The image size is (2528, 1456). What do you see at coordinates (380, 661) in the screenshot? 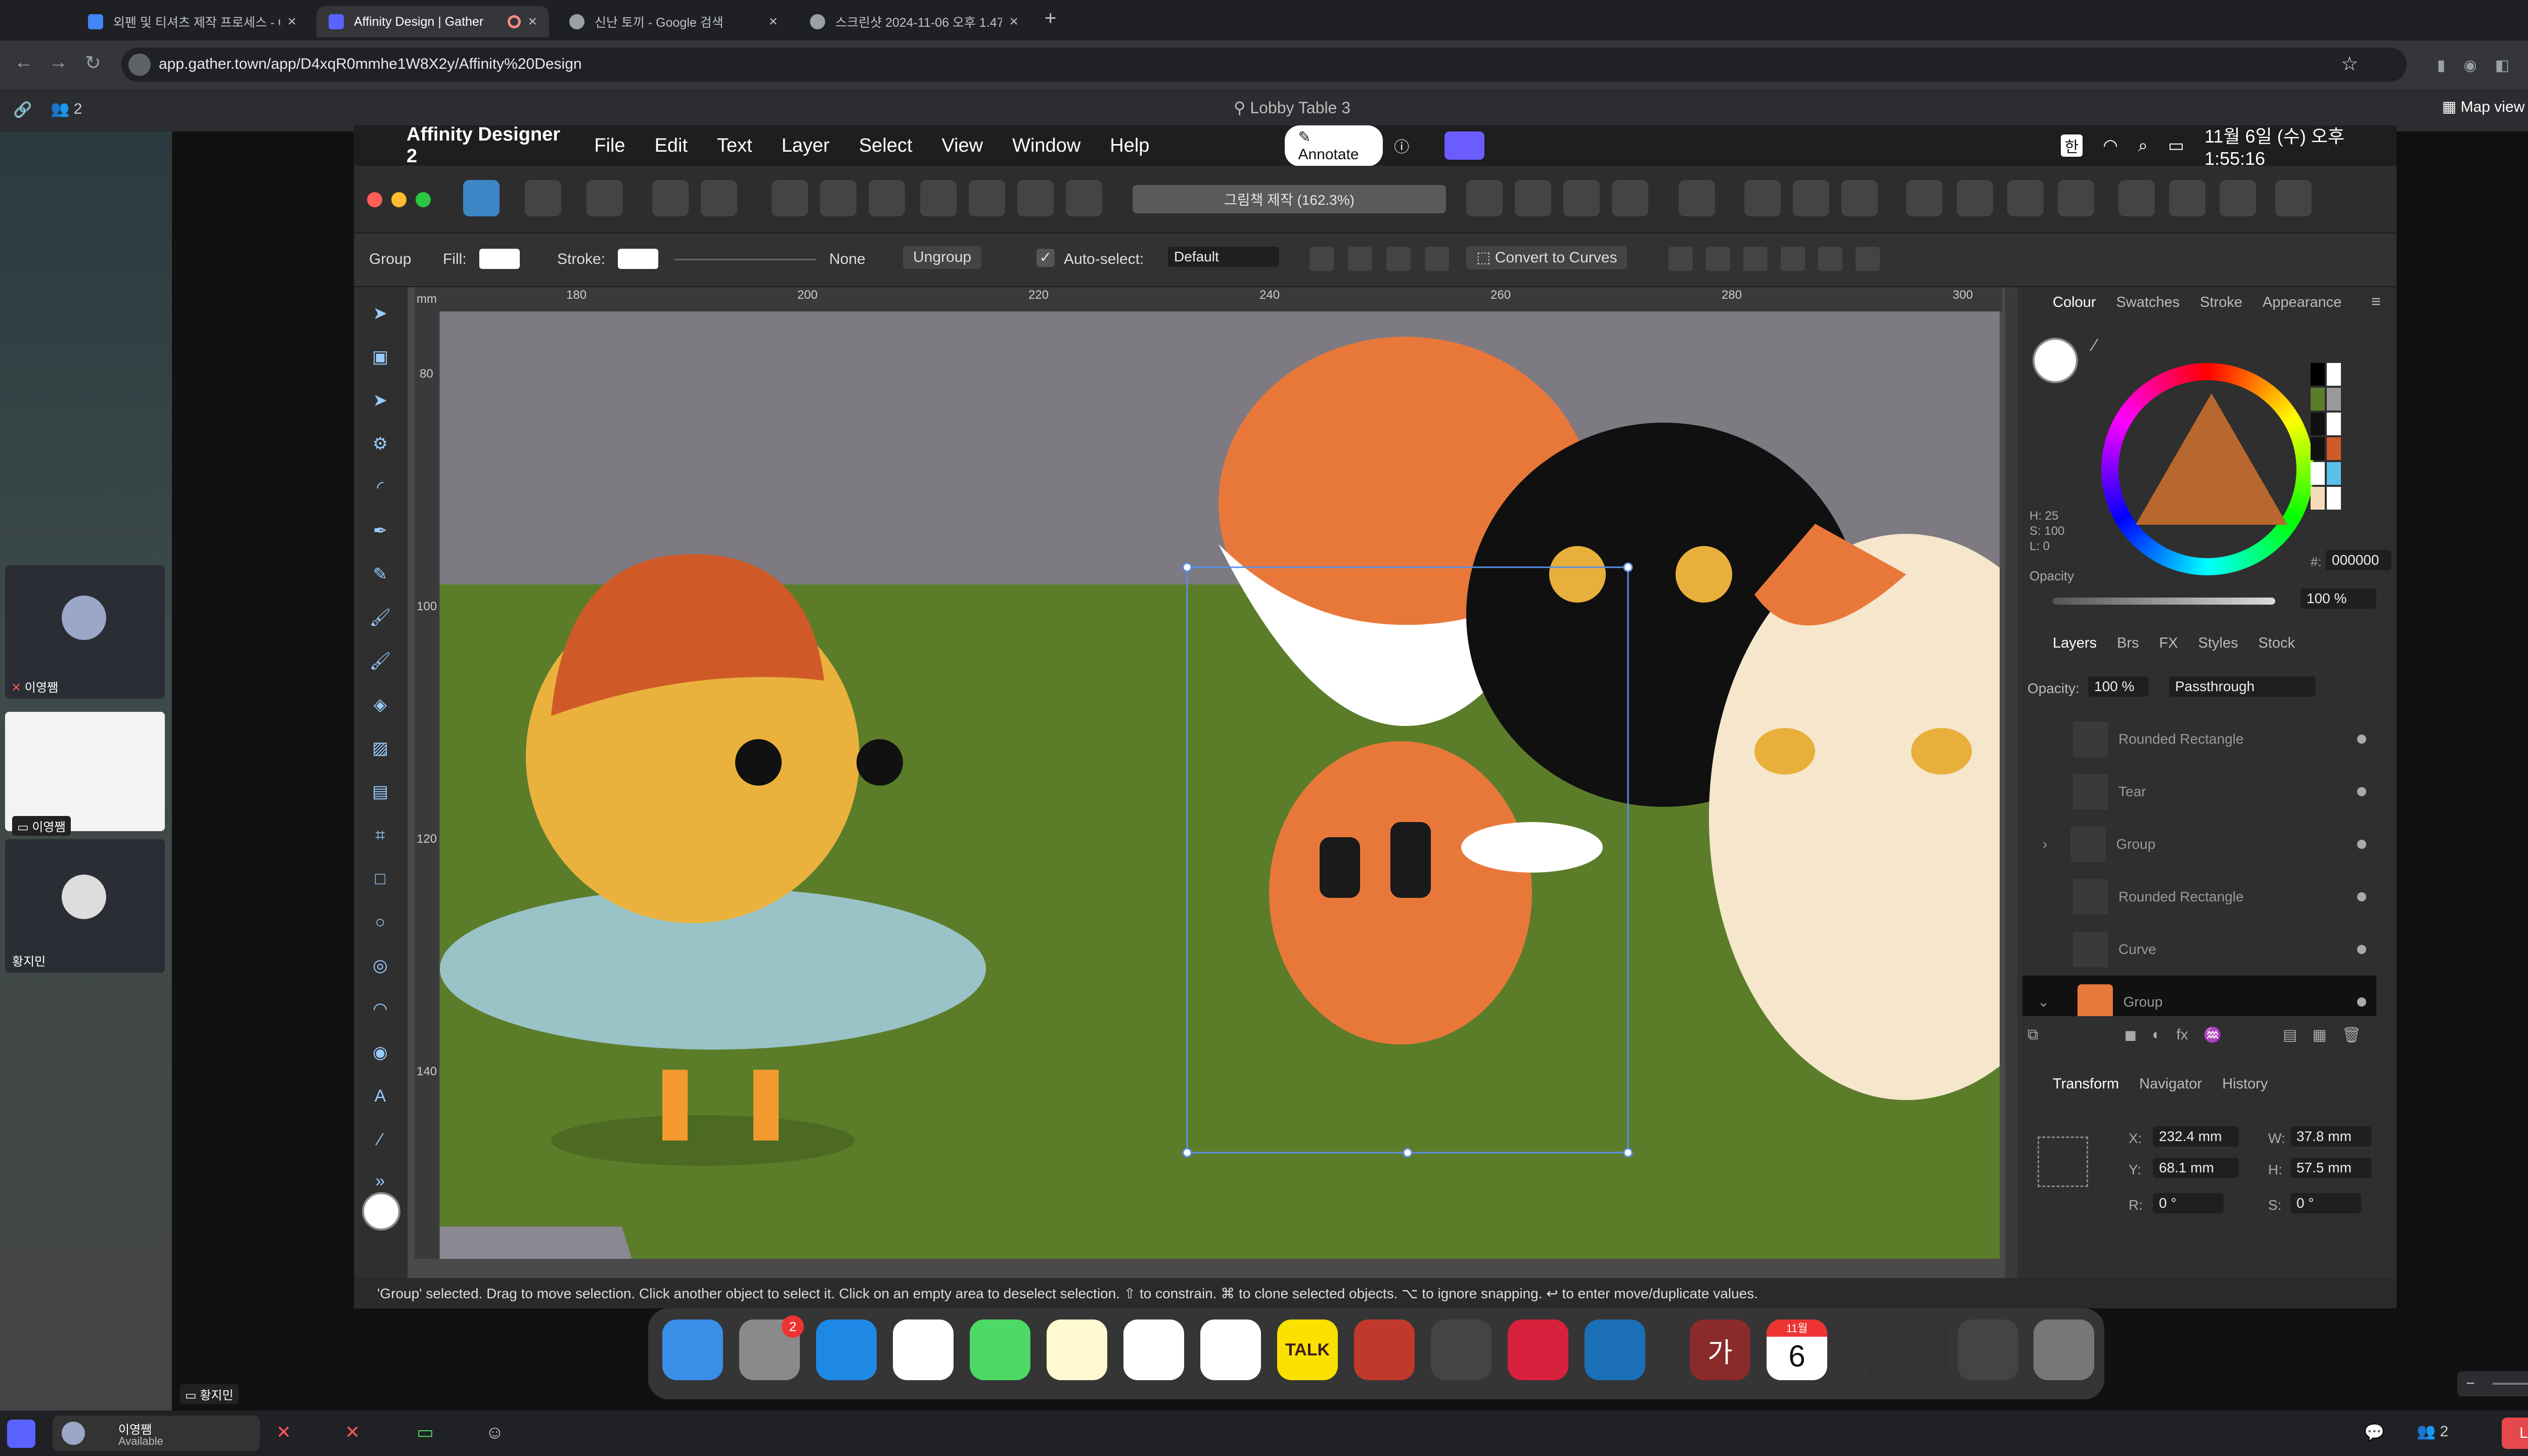
I see `paint-brush-tool-icon: 🖌` at bounding box center [380, 661].